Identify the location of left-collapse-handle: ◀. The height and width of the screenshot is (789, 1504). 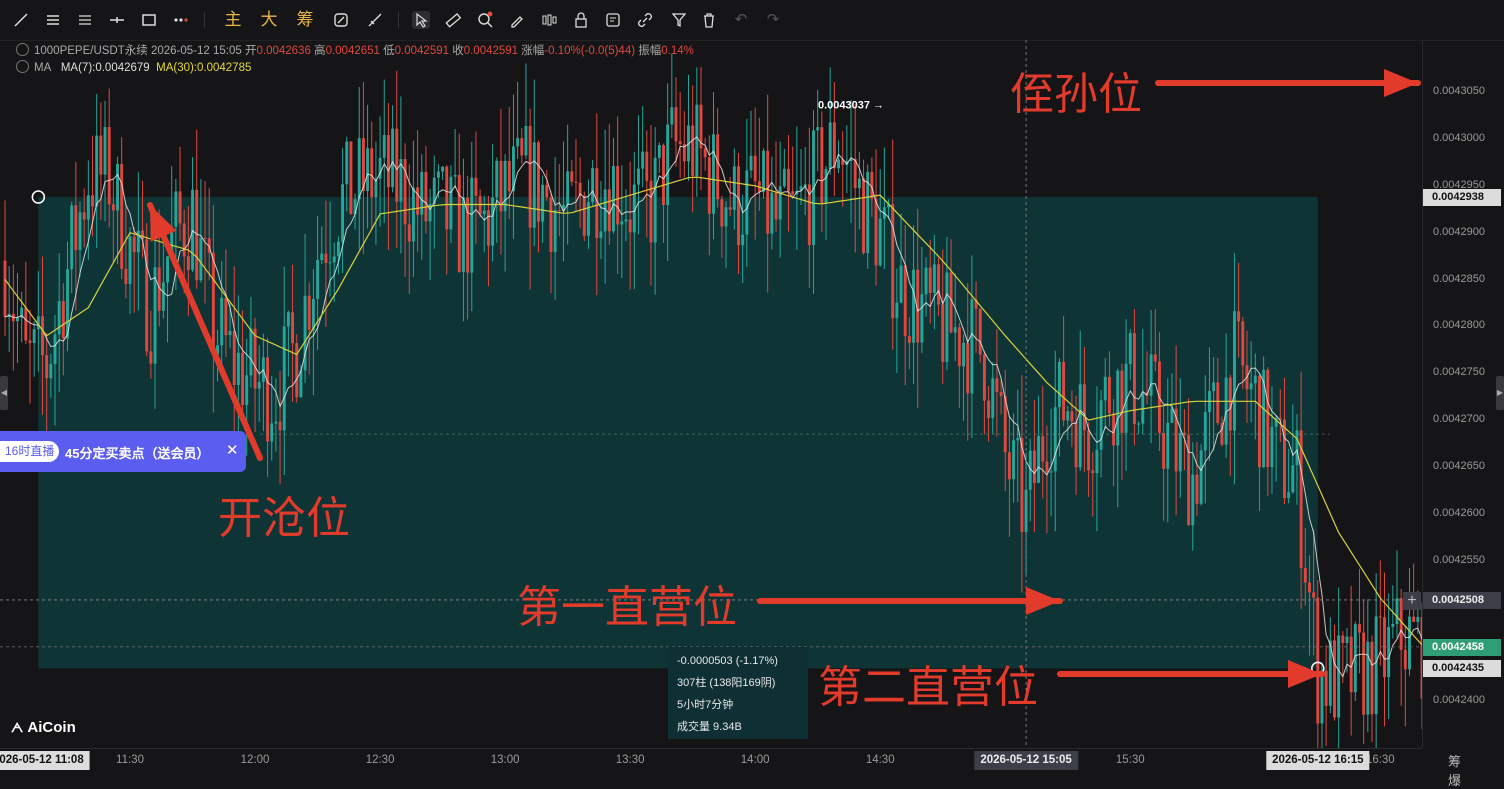
(4, 393).